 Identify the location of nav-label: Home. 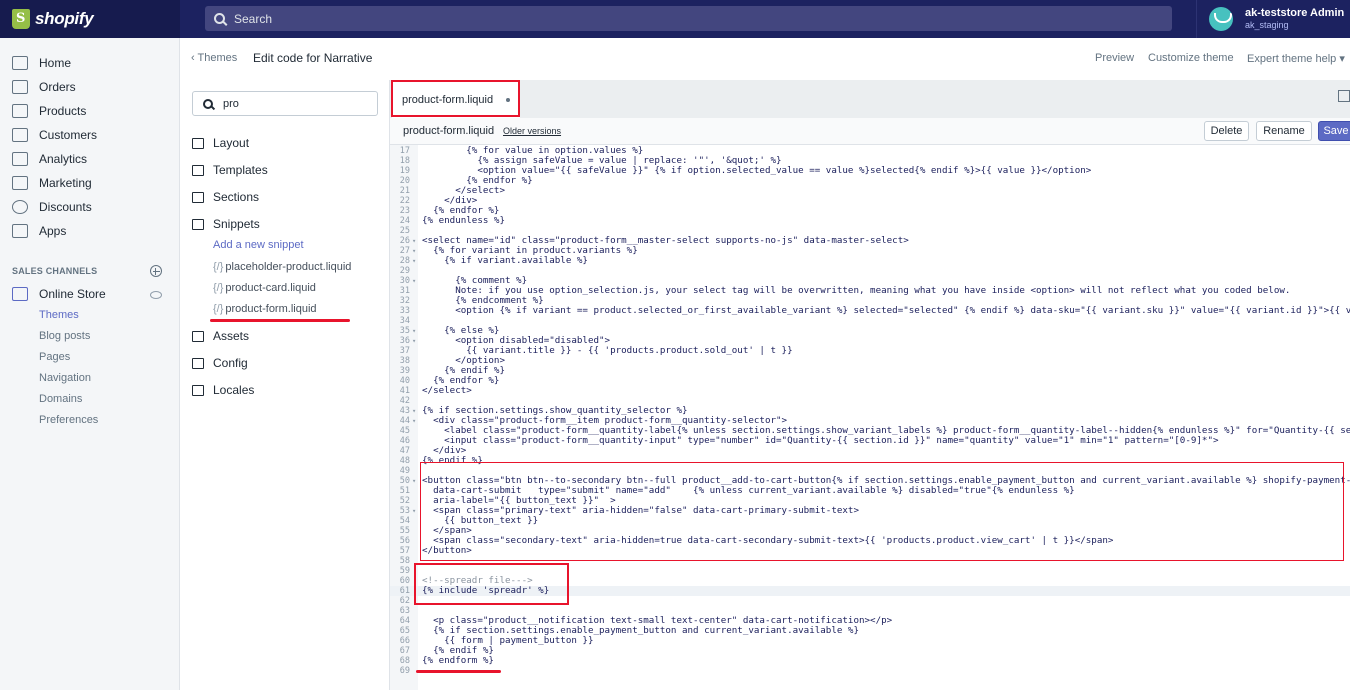
(55, 63).